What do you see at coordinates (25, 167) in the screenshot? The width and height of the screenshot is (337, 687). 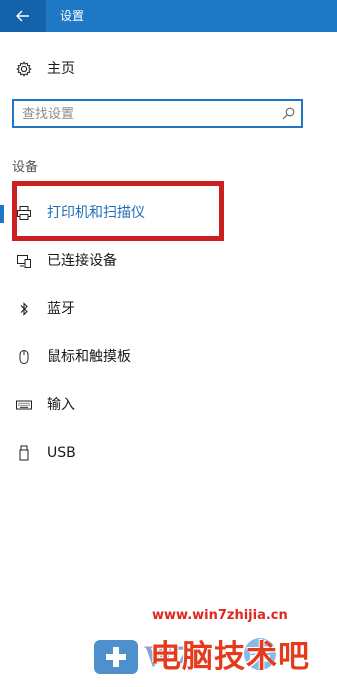 I see `section-title: 设备` at bounding box center [25, 167].